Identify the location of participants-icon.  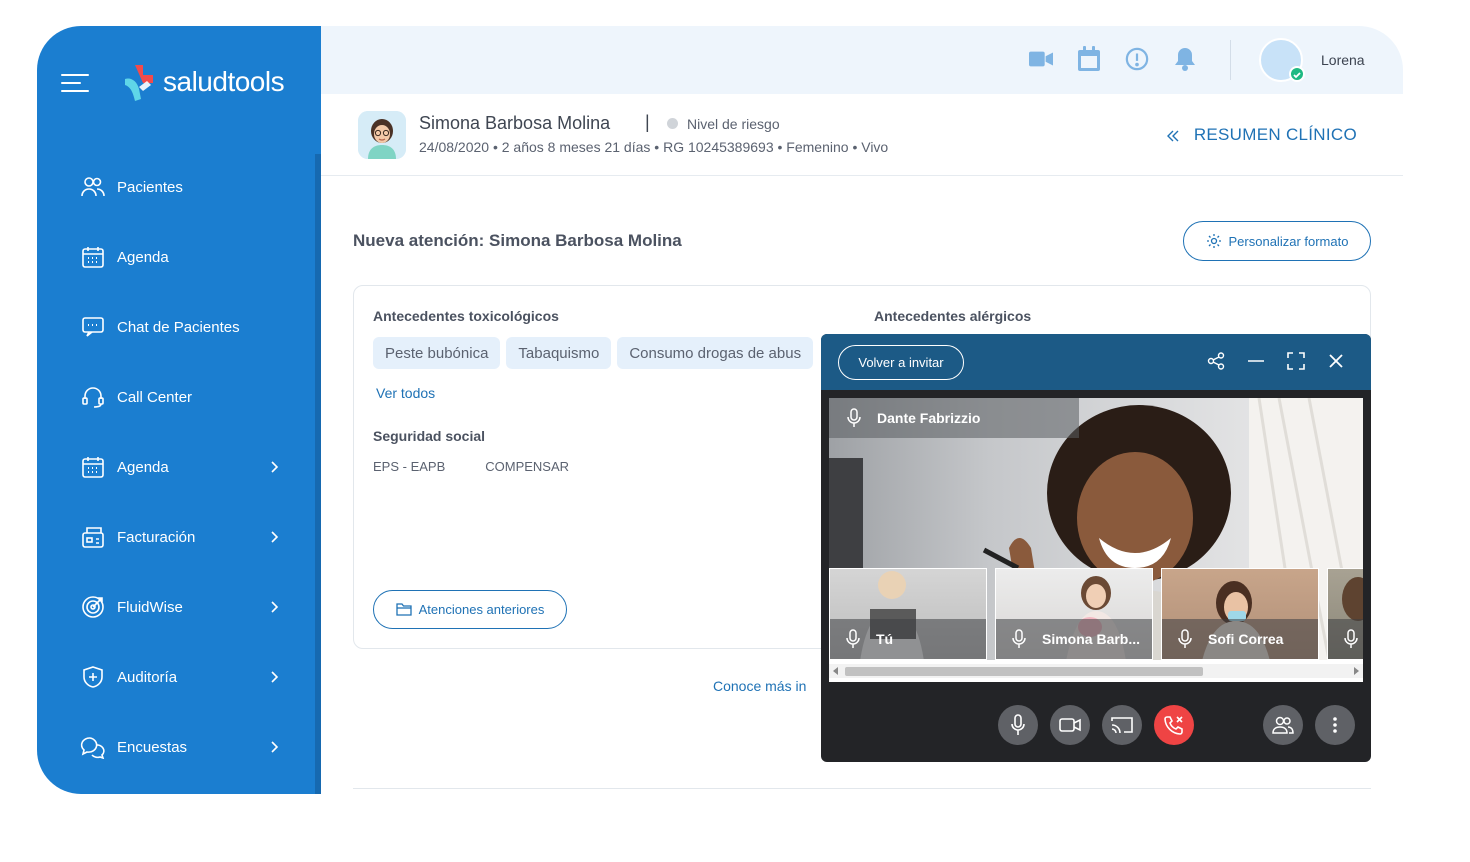
(1283, 725).